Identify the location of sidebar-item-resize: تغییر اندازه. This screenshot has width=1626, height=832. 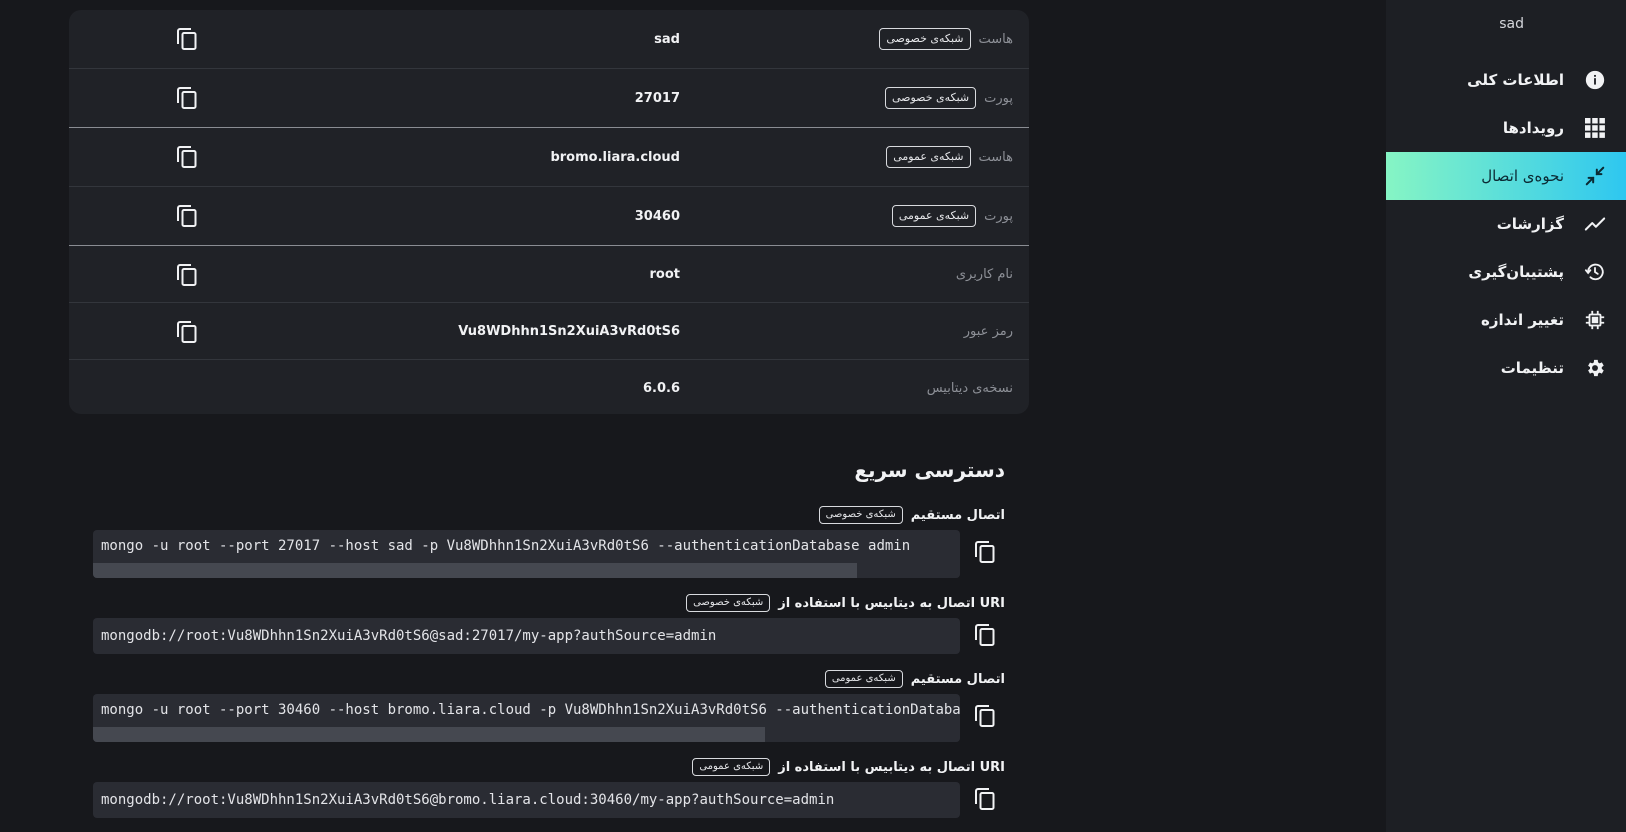
(1506, 320).